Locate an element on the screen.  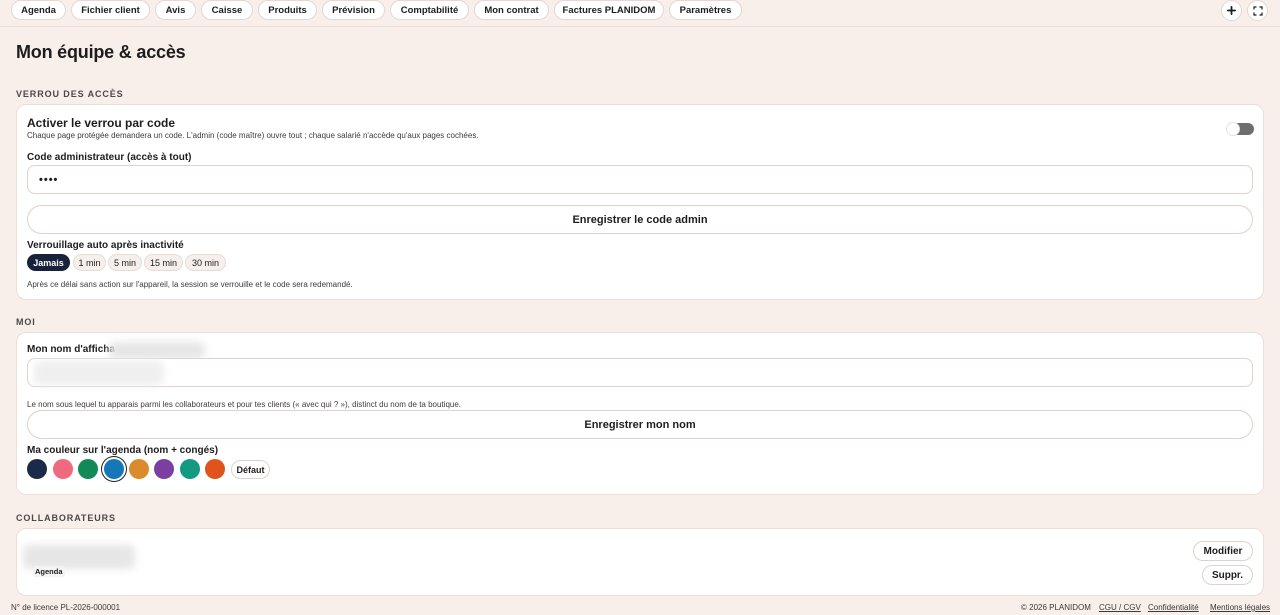
collaborators-card: Agenda Modifier Suppr. is located at coordinates (640, 562).